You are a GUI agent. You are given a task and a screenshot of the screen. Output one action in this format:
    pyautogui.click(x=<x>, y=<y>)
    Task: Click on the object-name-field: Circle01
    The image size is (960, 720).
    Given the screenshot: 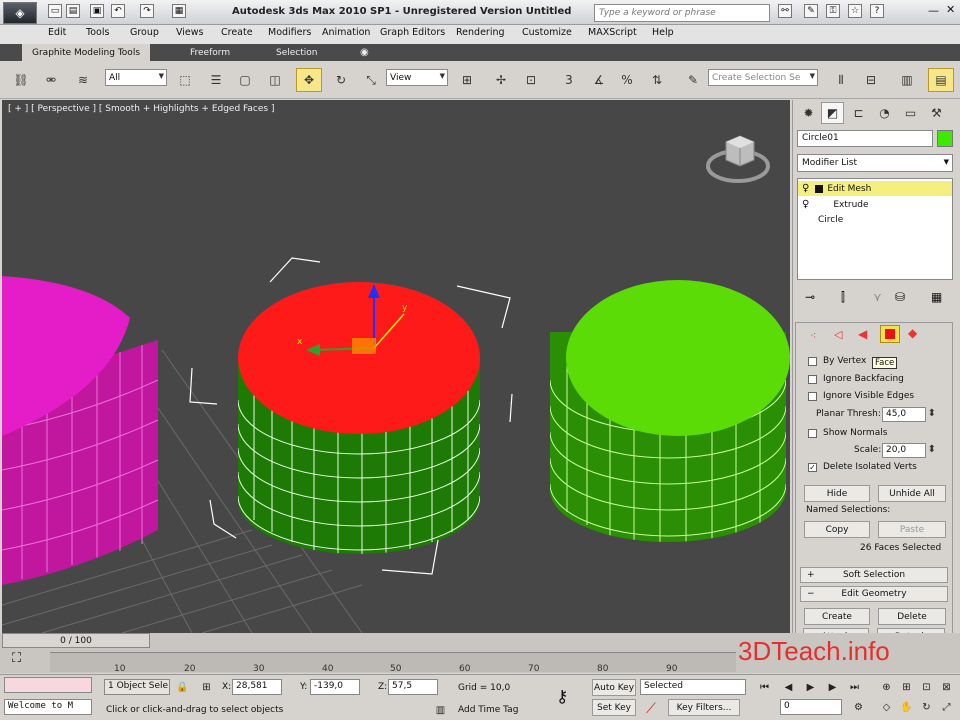 What is the action you would take?
    pyautogui.click(x=865, y=138)
    